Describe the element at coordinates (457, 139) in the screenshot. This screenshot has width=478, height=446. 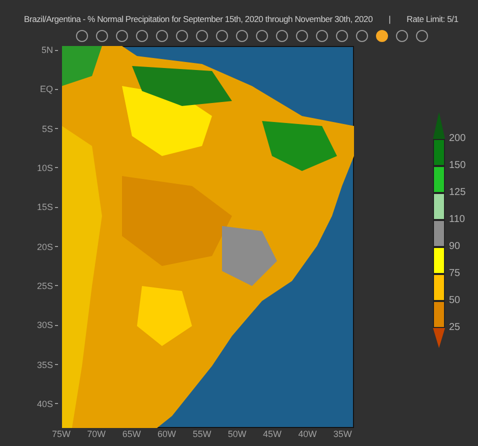
I see `legend-label: 200` at that location.